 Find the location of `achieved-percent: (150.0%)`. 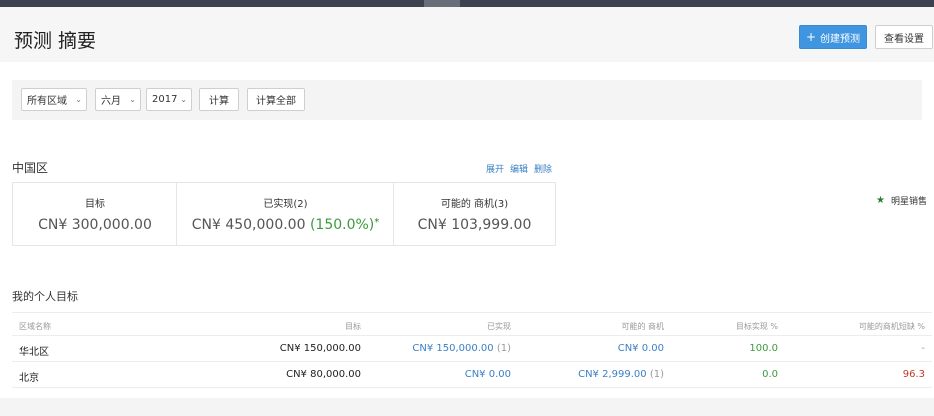

achieved-percent: (150.0%) is located at coordinates (342, 225).